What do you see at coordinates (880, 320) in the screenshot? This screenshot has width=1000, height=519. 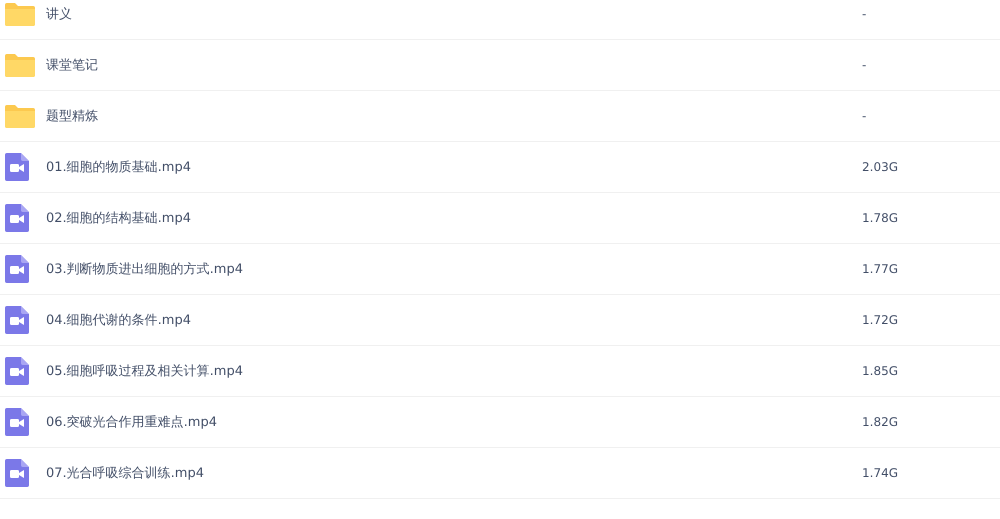 I see `file-size: 1.72G` at bounding box center [880, 320].